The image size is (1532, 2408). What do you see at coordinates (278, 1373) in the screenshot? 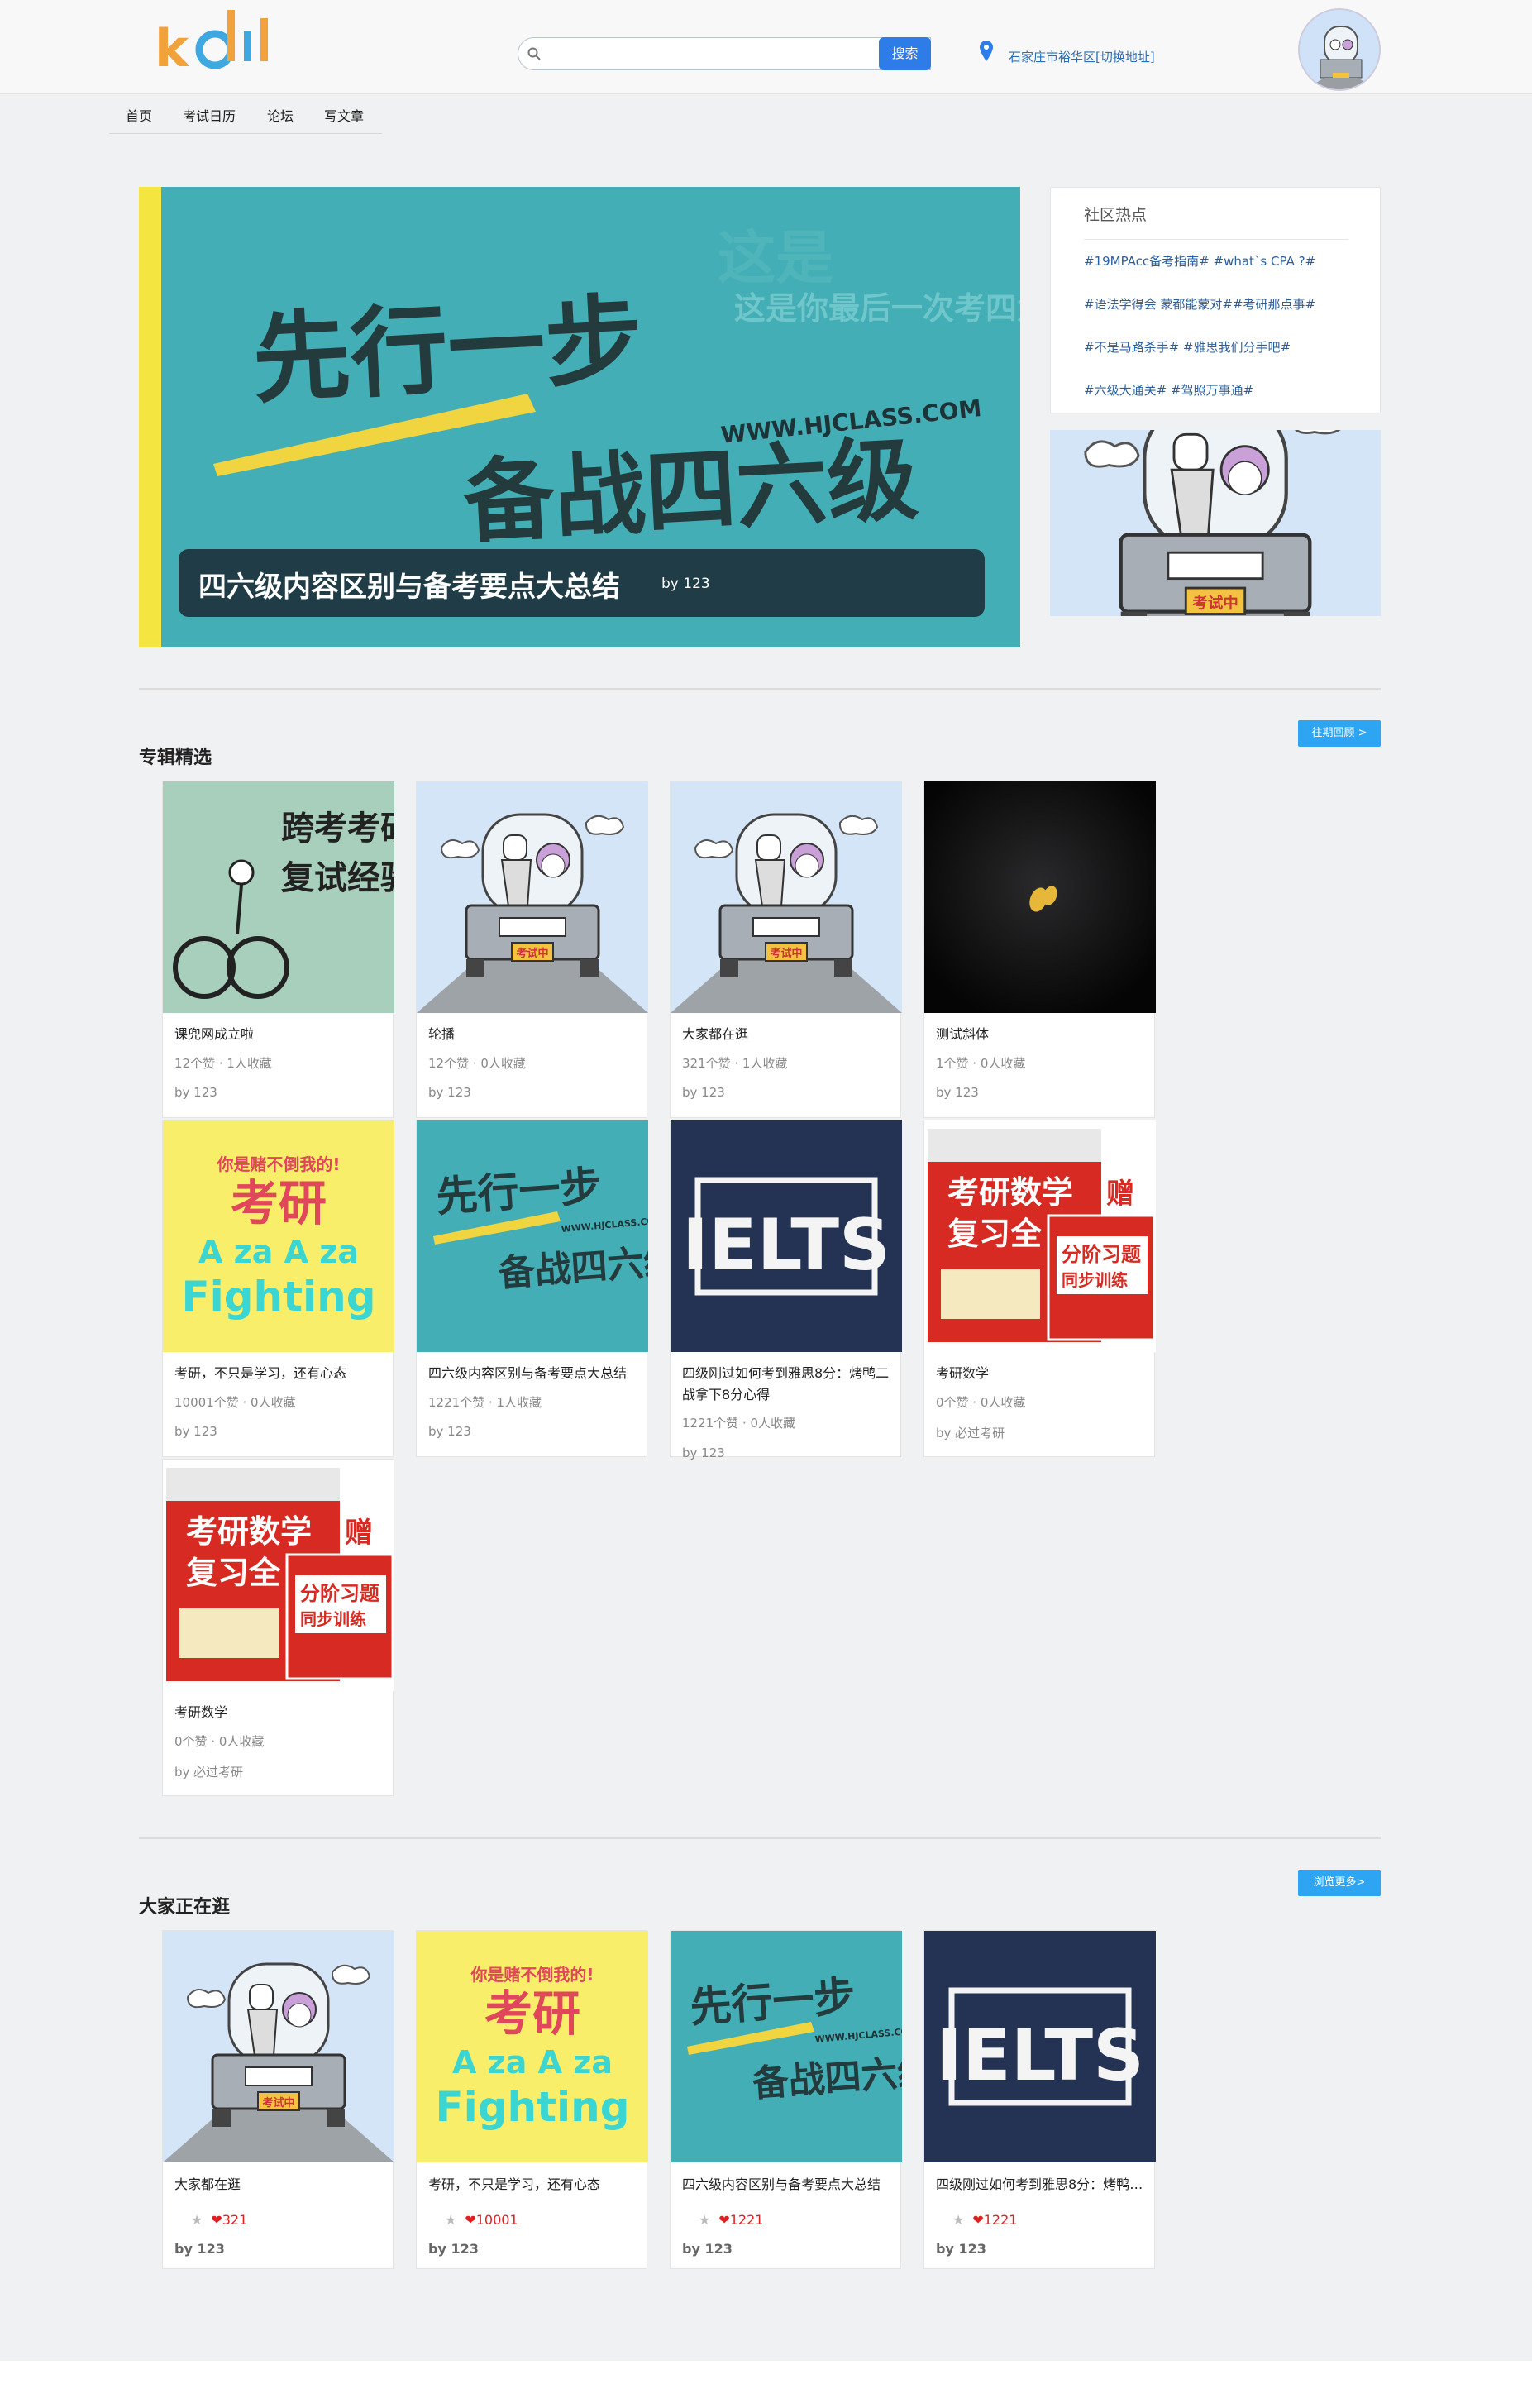
I see `album-title: 考研，不只是学习，还有心态` at bounding box center [278, 1373].